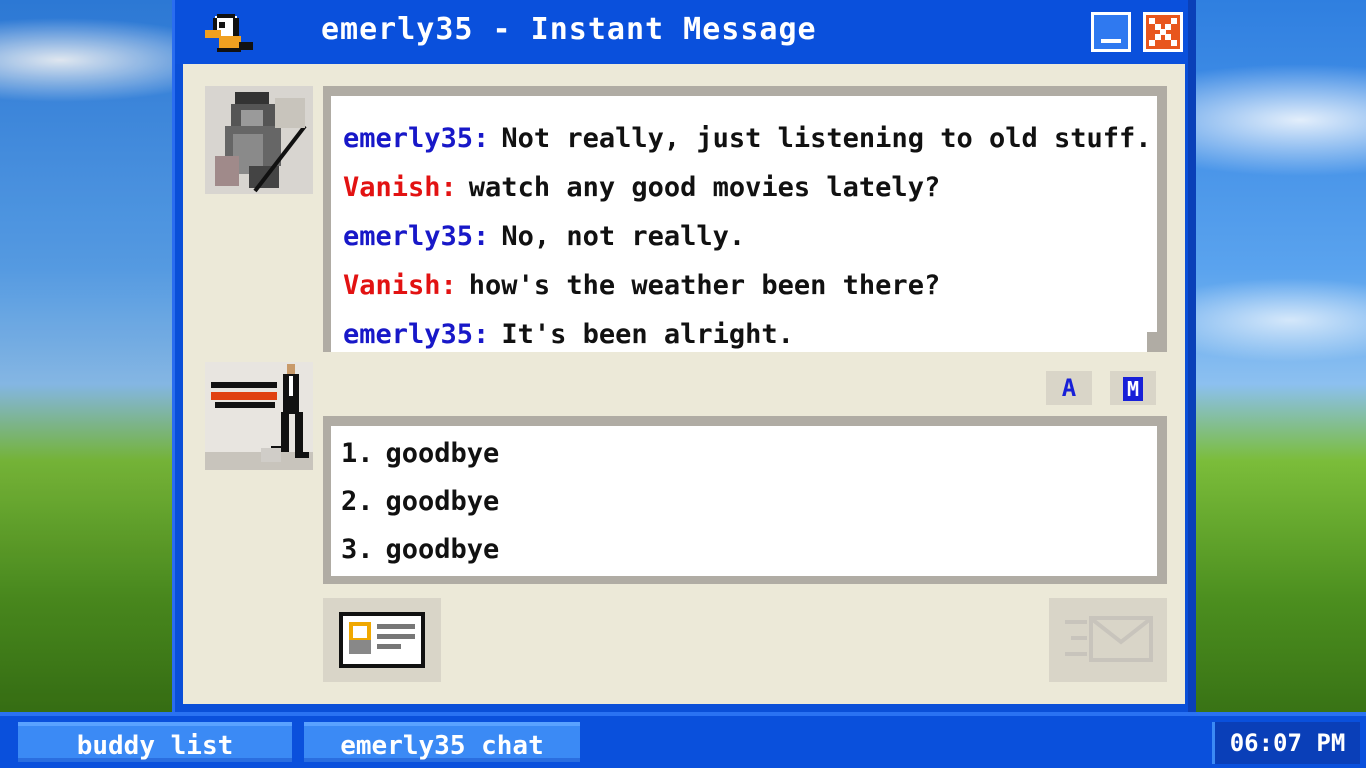  What do you see at coordinates (704, 187) in the screenshot?
I see `message-text: watch any good movies lately?` at bounding box center [704, 187].